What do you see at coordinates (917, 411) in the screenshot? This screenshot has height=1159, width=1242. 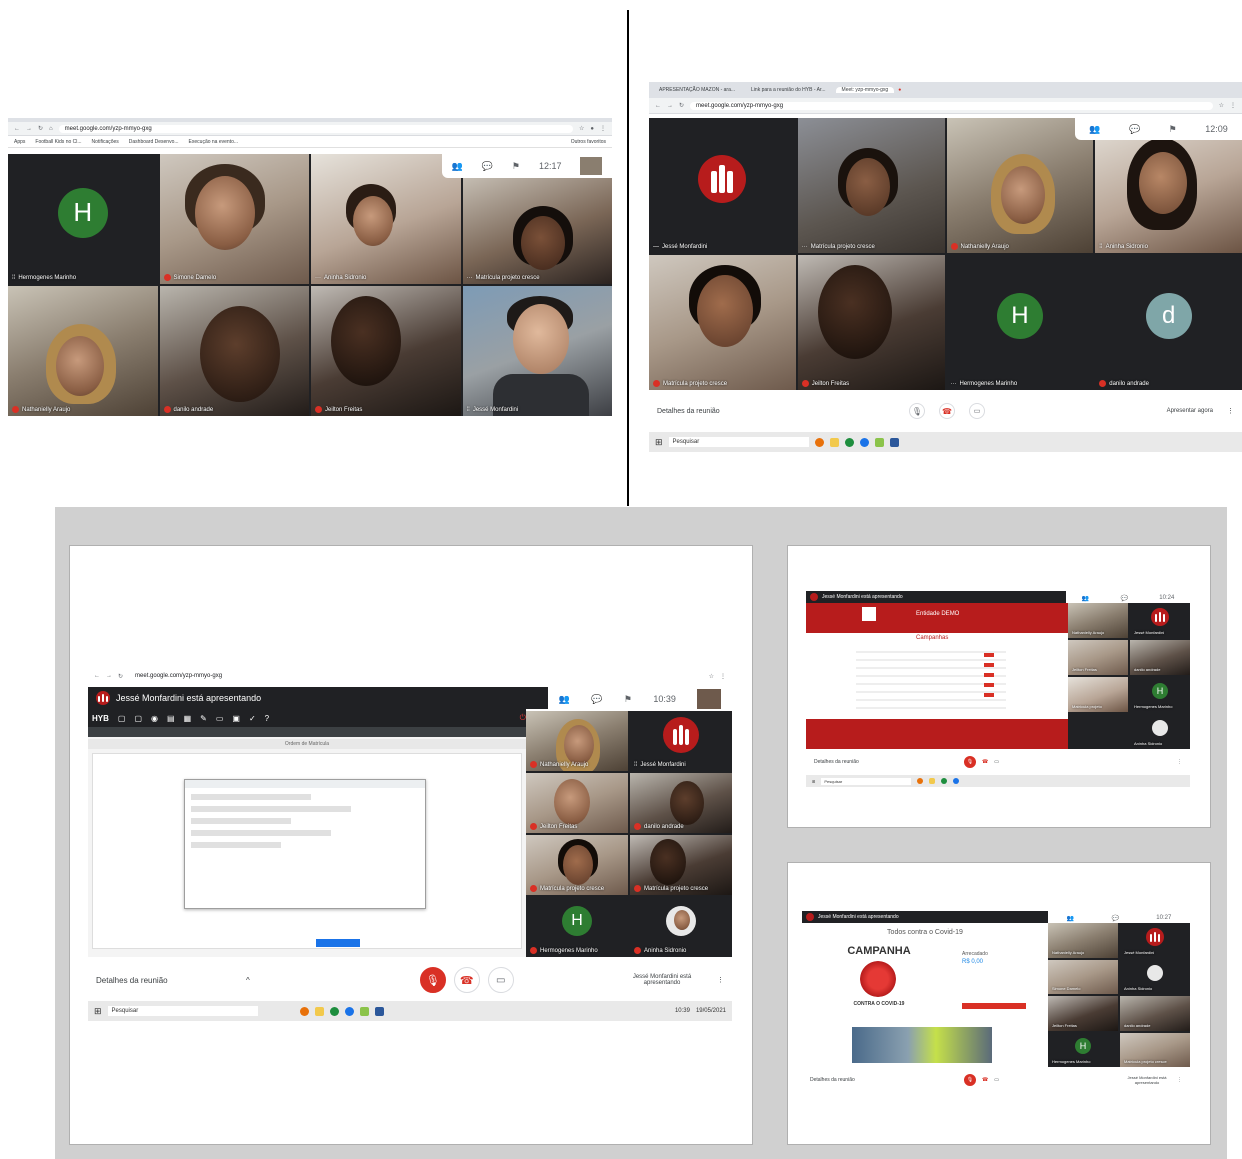 I see `mic-button: 🎙` at bounding box center [917, 411].